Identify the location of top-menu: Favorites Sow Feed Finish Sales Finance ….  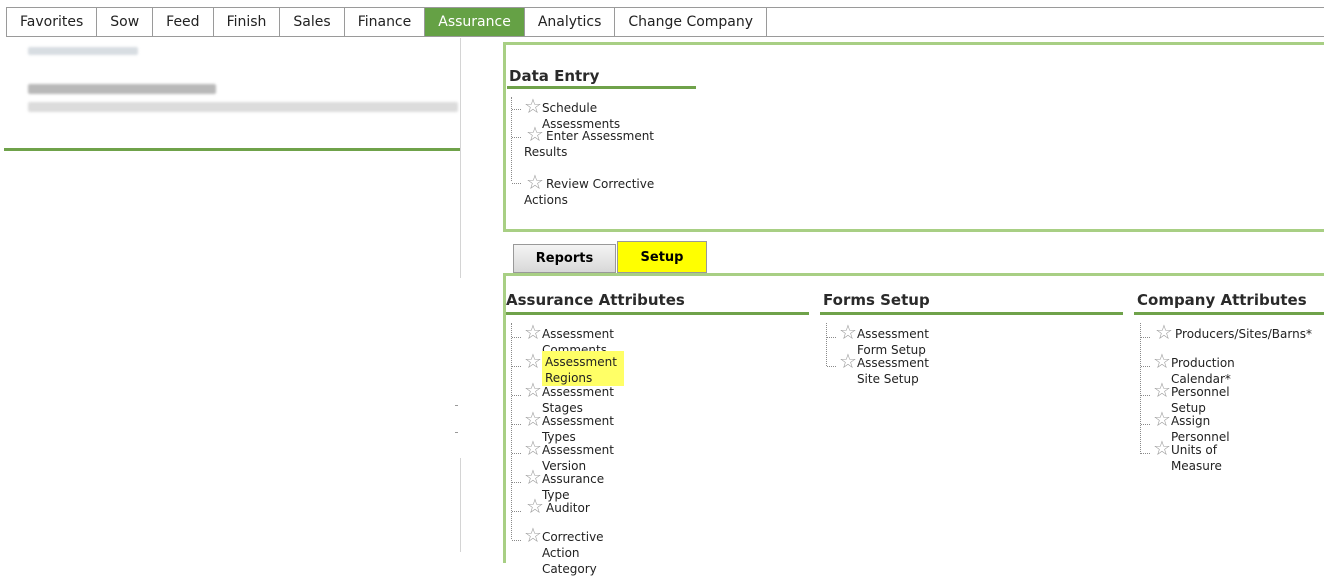
(665, 22).